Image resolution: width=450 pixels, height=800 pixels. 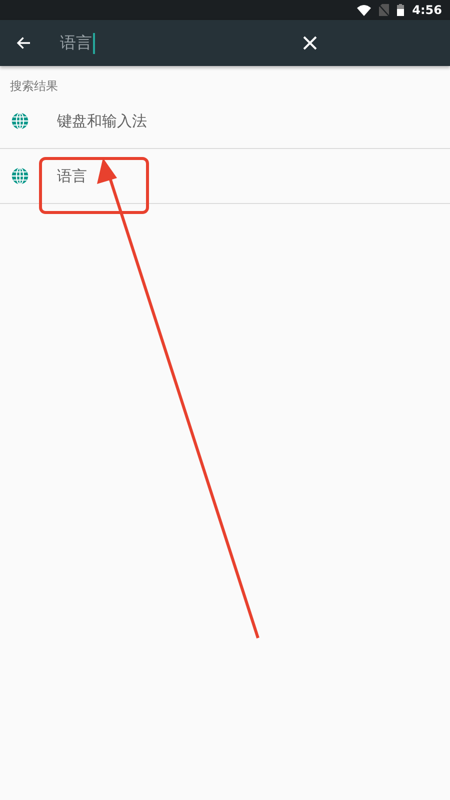 What do you see at coordinates (310, 43) in the screenshot?
I see `close-icon` at bounding box center [310, 43].